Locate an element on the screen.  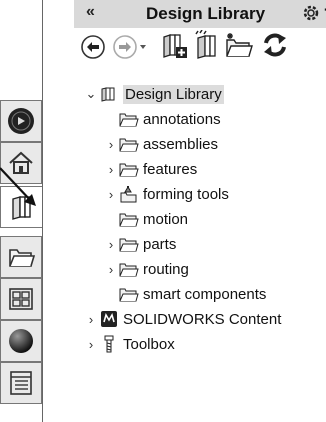
tree-root-design-library: ⌄ Design Library is located at coordinates (154, 94).